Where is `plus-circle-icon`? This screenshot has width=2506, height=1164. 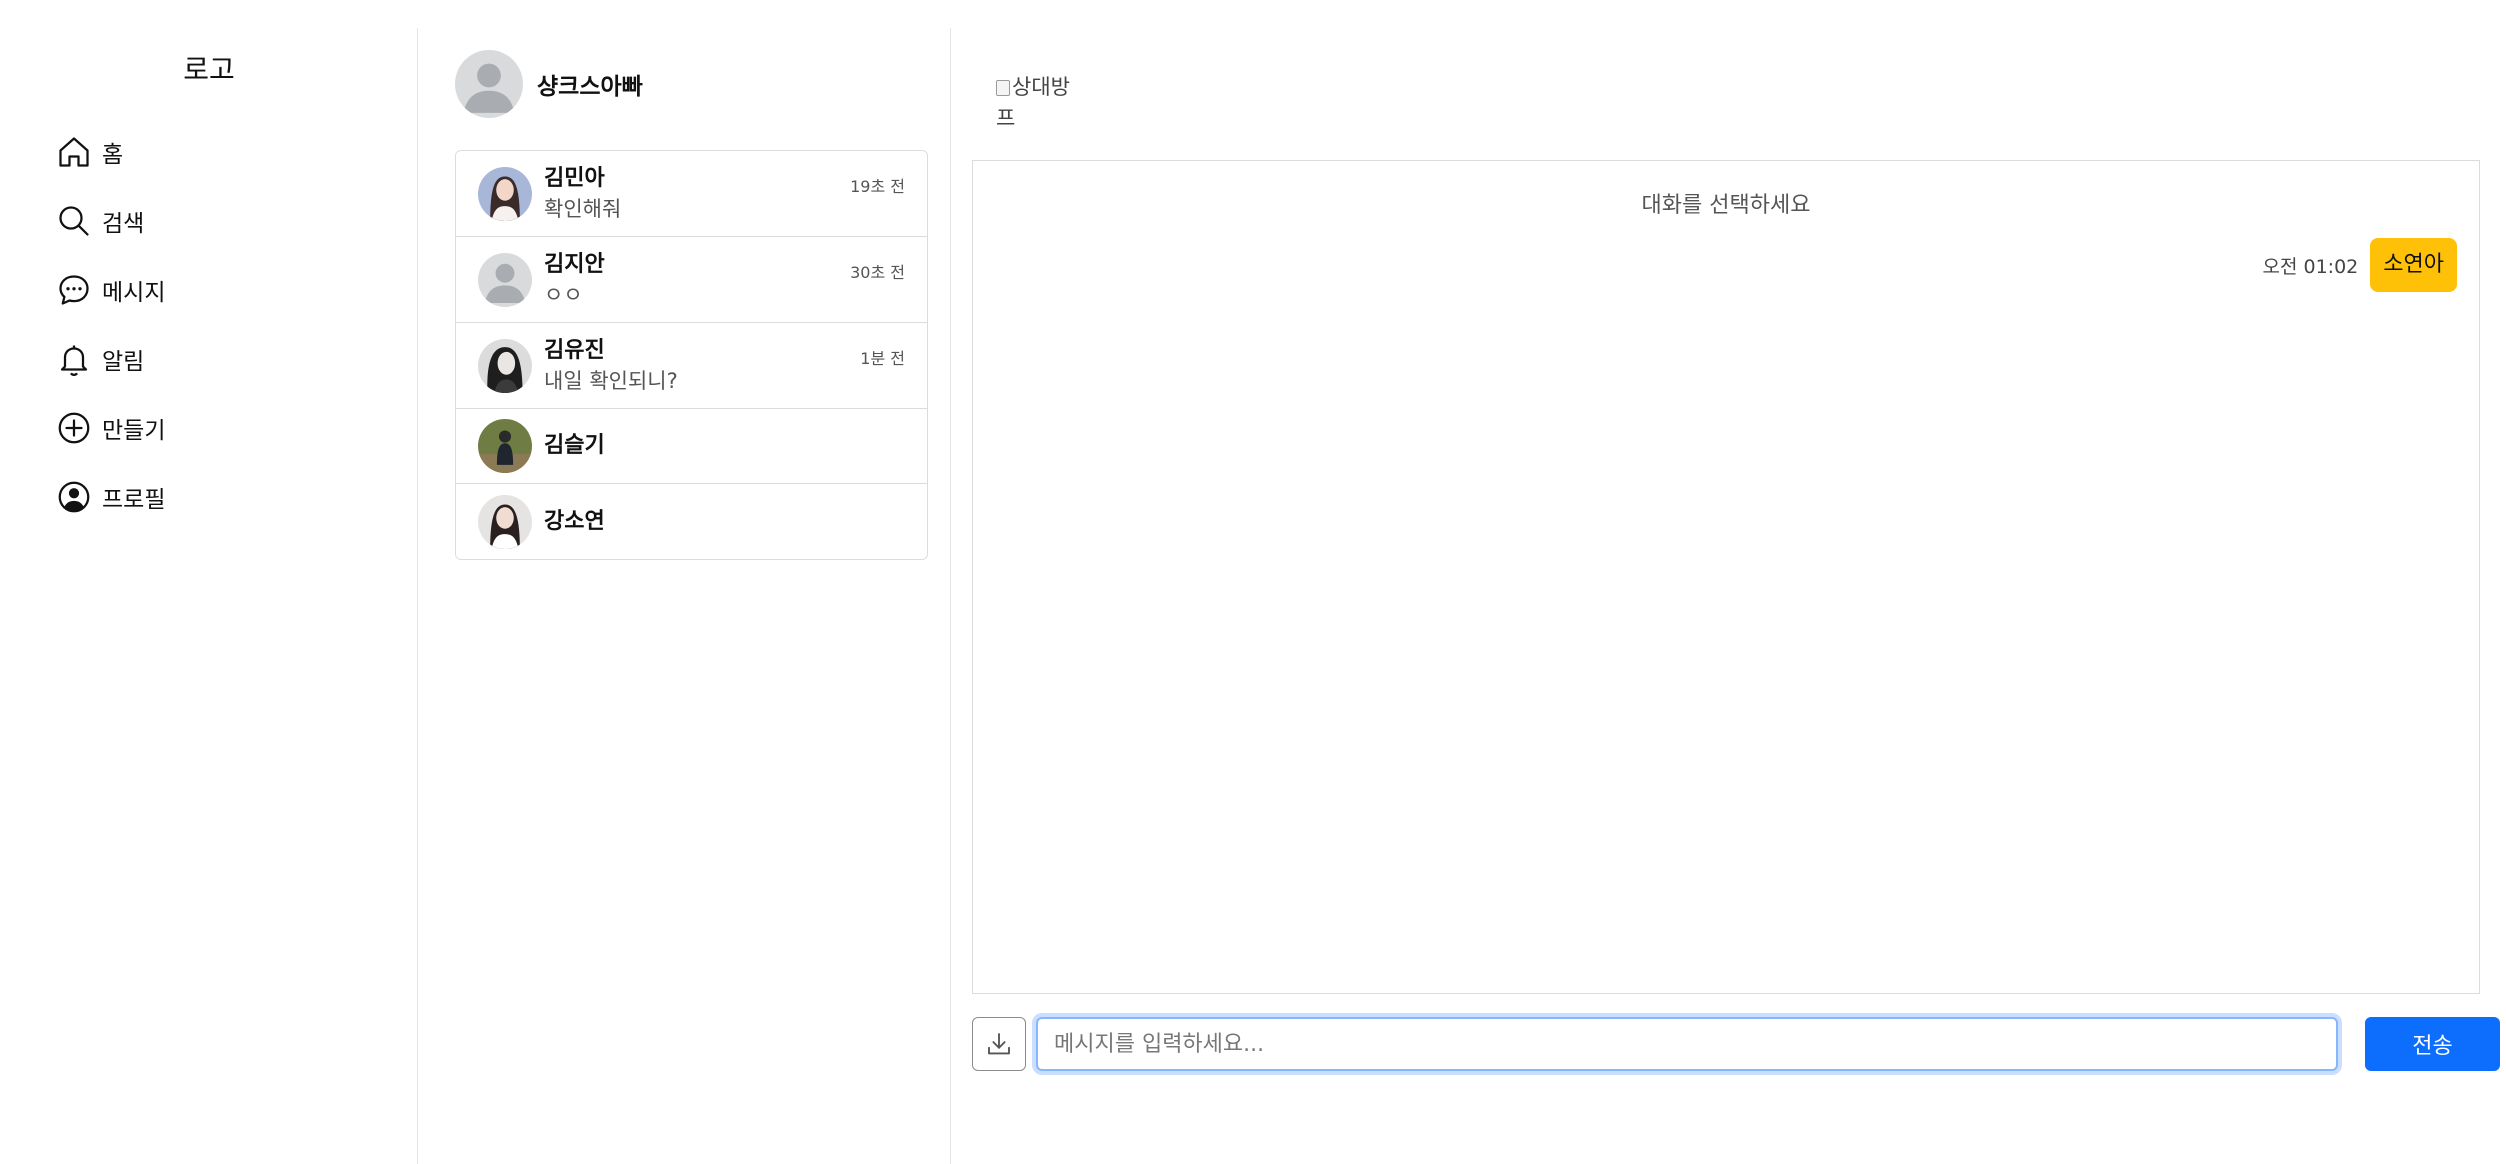
plus-circle-icon is located at coordinates (74, 428).